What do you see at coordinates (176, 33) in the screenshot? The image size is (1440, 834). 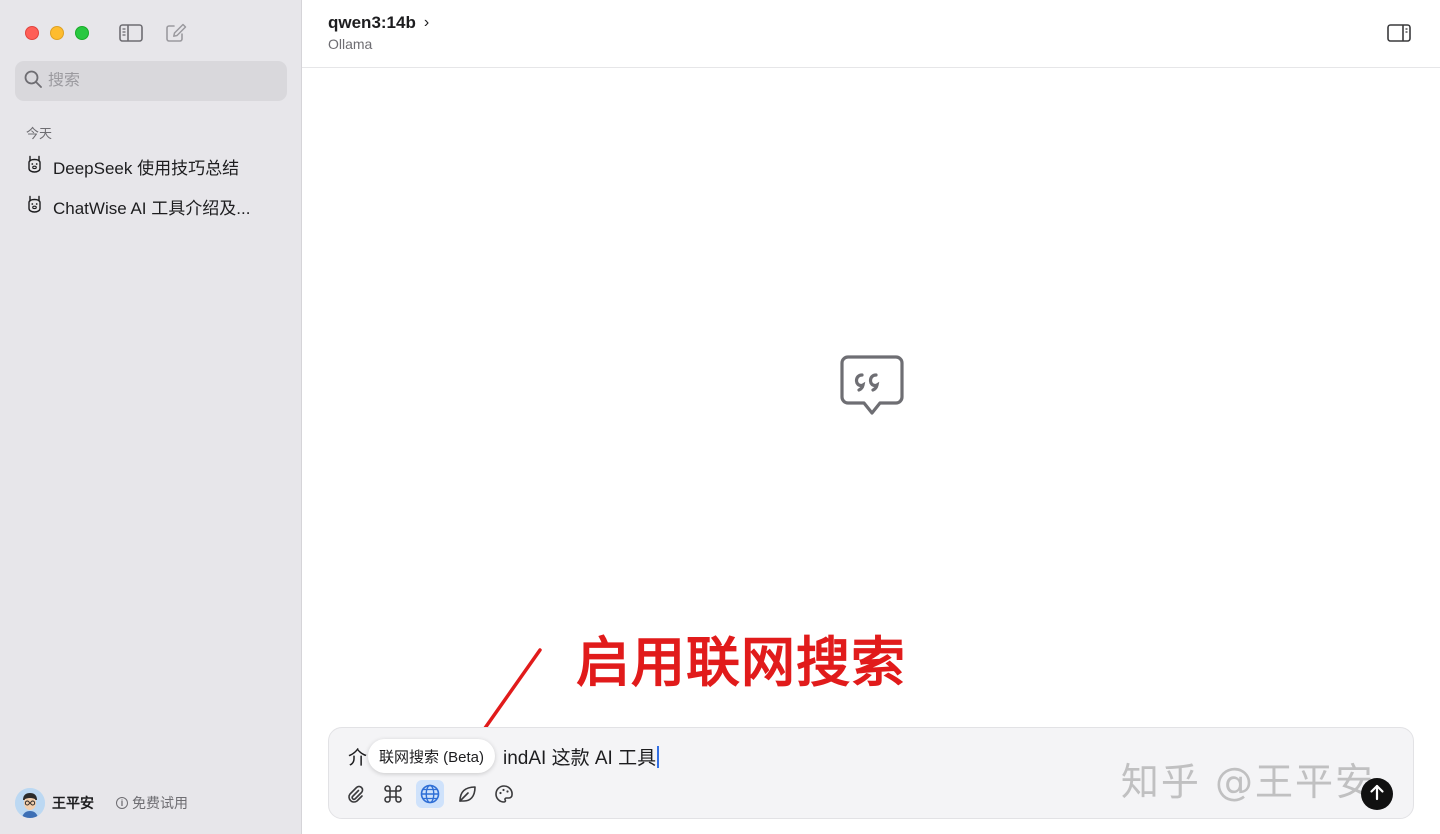 I see `new-chat-icon` at bounding box center [176, 33].